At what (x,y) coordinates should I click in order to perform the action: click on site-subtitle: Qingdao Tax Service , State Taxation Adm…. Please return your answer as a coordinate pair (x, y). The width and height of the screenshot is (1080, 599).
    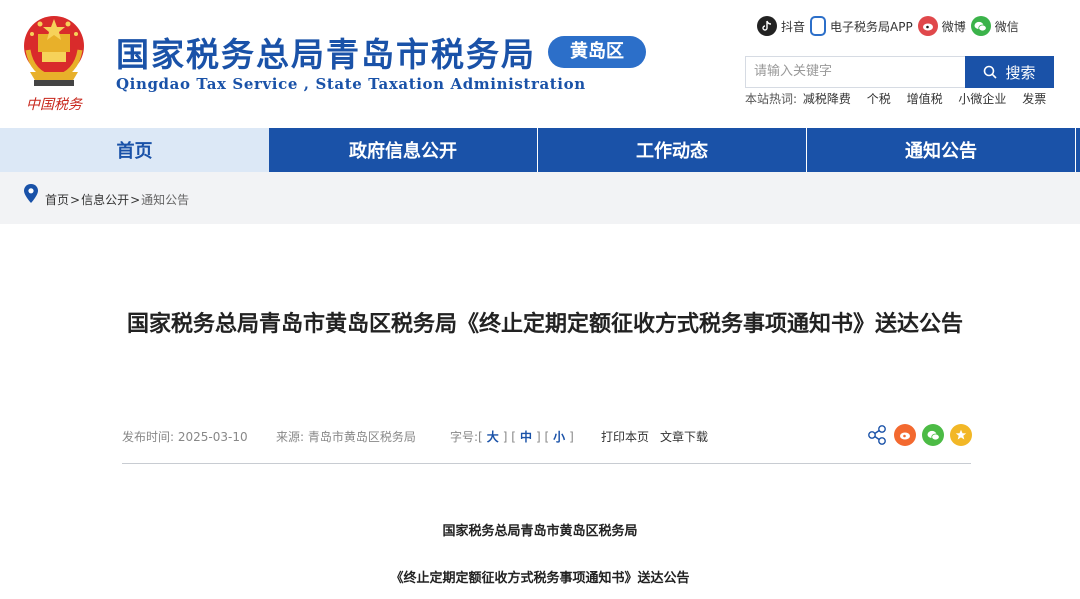
    Looking at the image, I should click on (351, 84).